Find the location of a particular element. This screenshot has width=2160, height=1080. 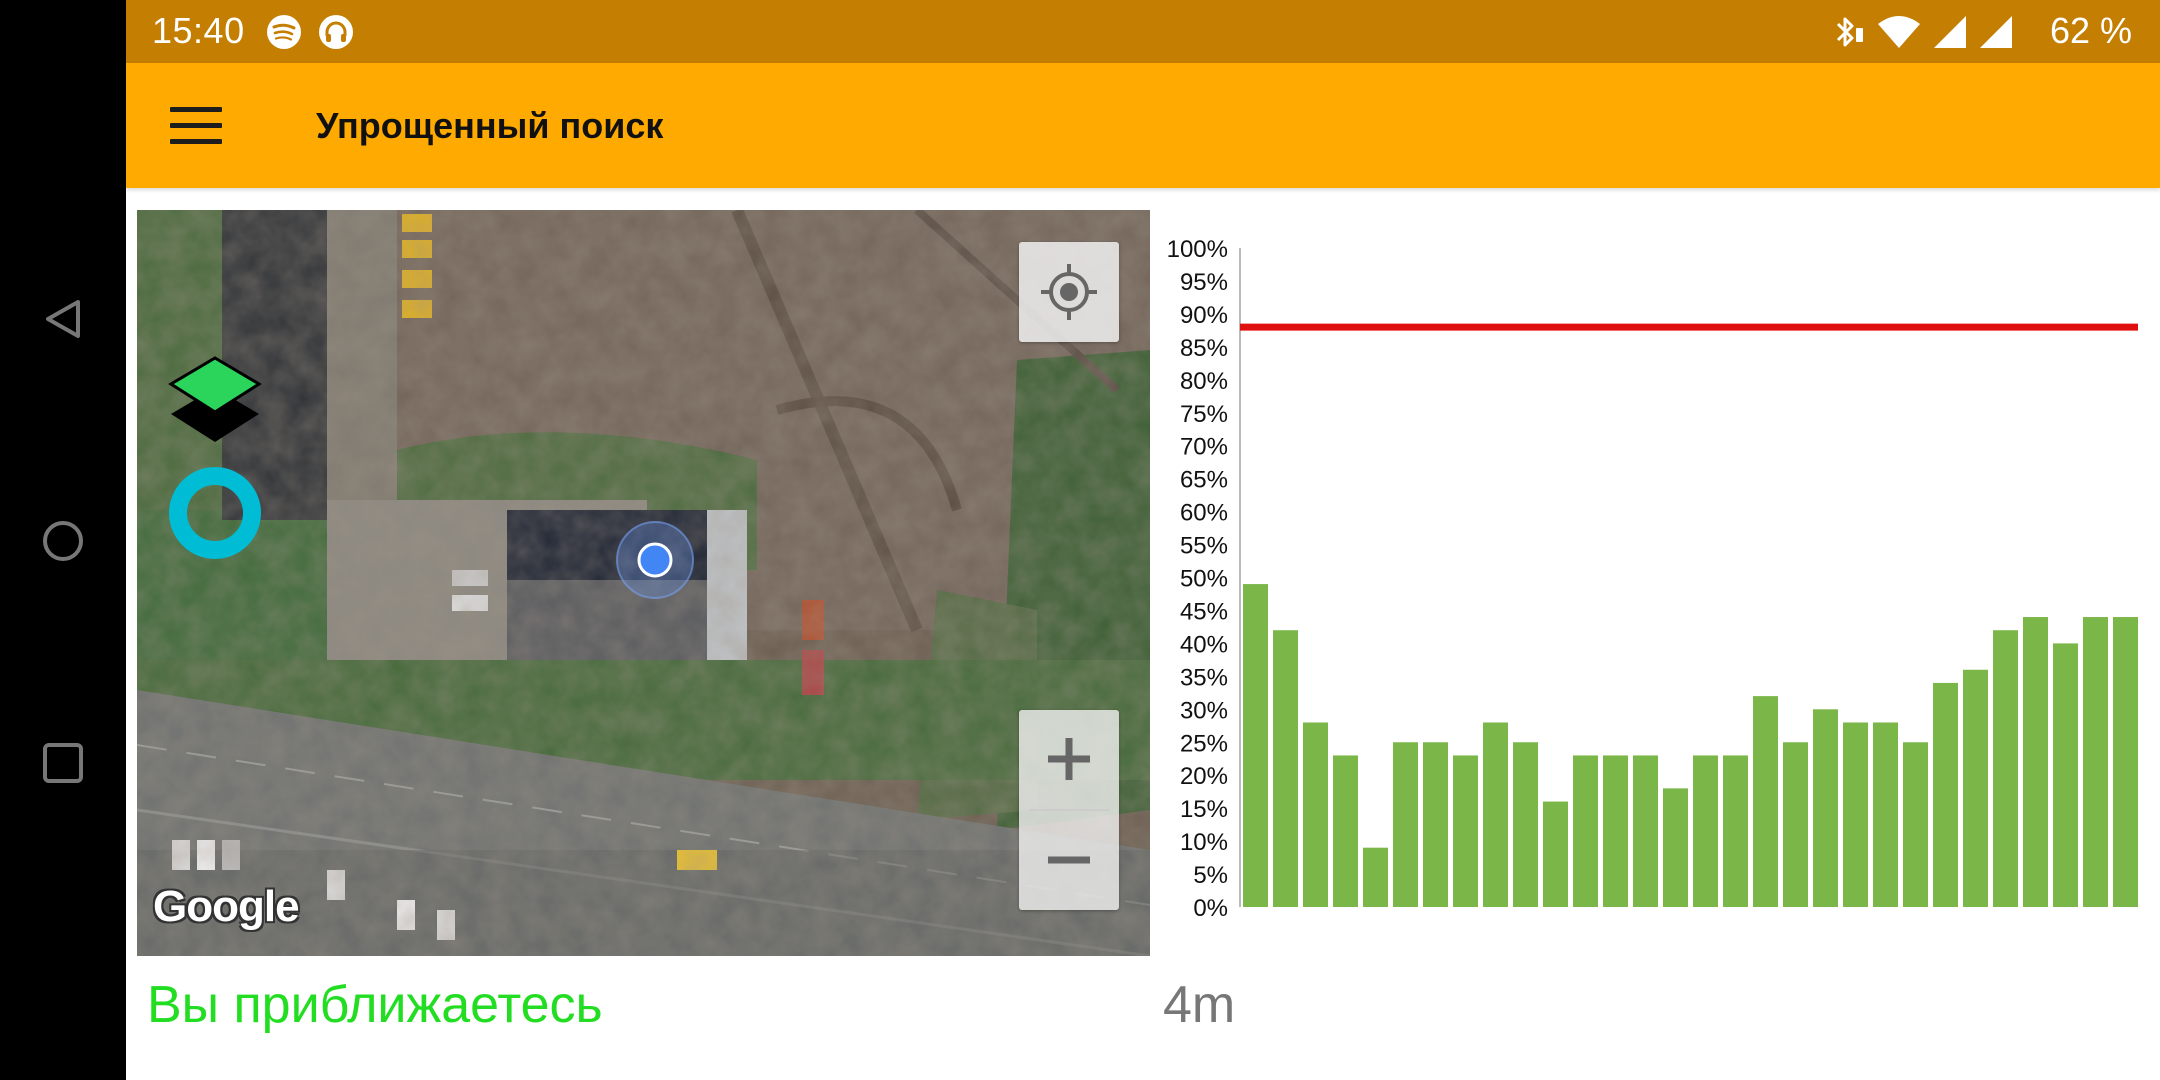

circle-icon is located at coordinates (215, 513).